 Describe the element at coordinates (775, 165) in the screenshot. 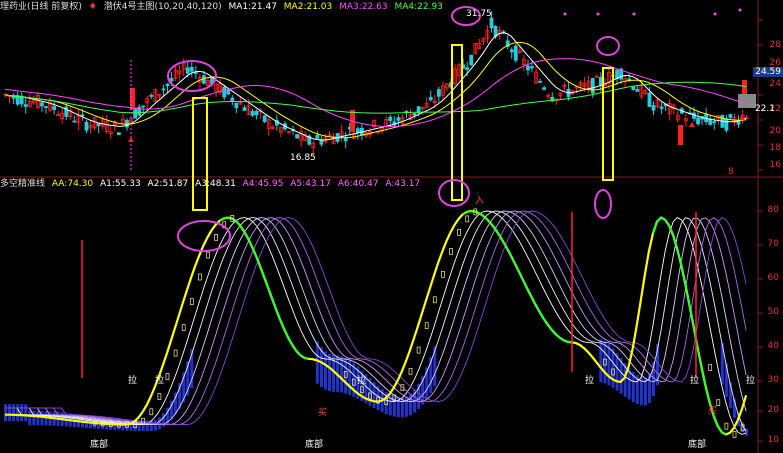

I see `price-tick: 16` at that location.